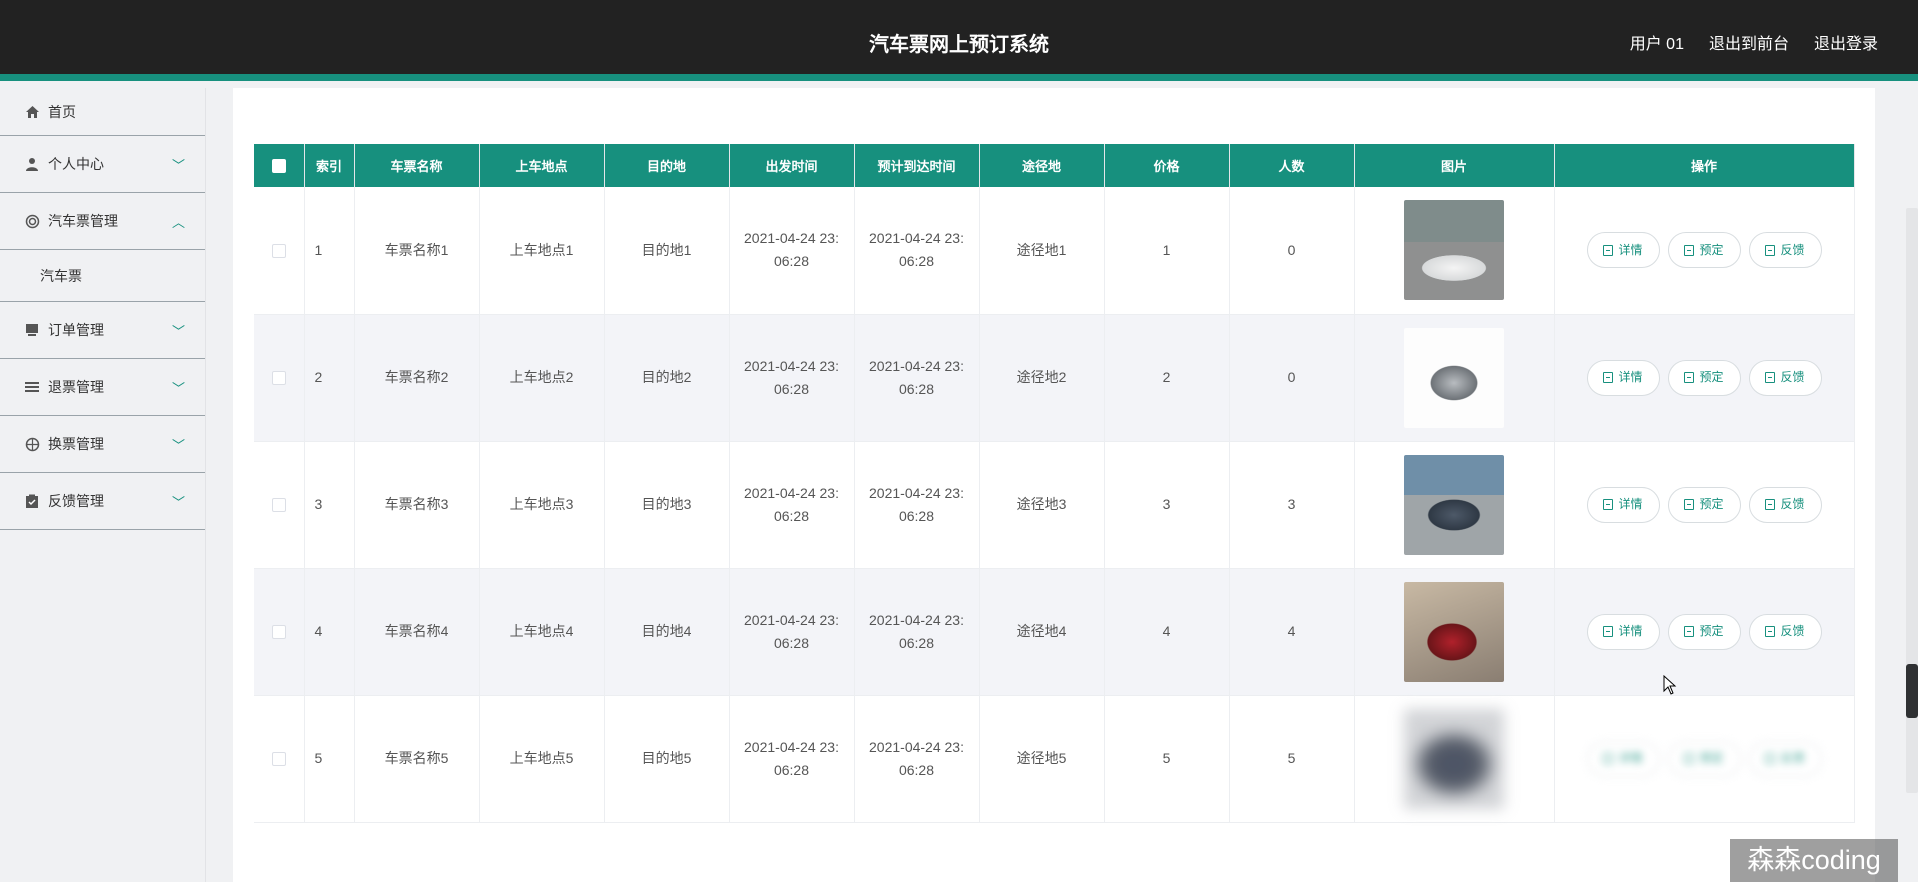 This screenshot has width=1918, height=882. I want to click on cell-destination: 目的地4, so click(667, 632).